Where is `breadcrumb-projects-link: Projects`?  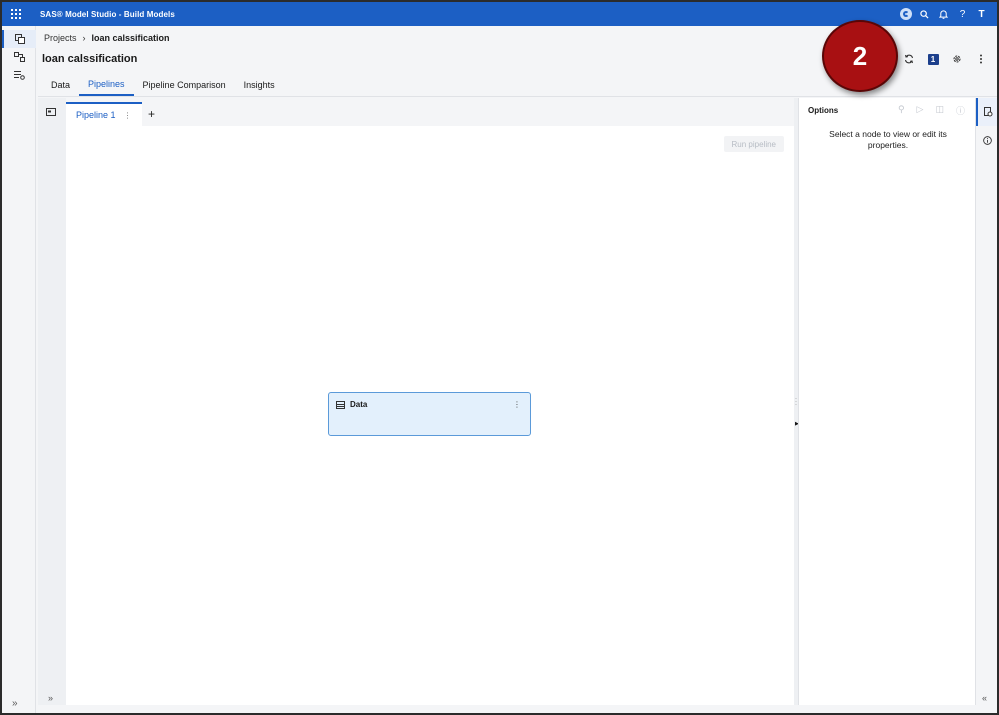
breadcrumb-projects-link: Projects is located at coordinates (60, 38).